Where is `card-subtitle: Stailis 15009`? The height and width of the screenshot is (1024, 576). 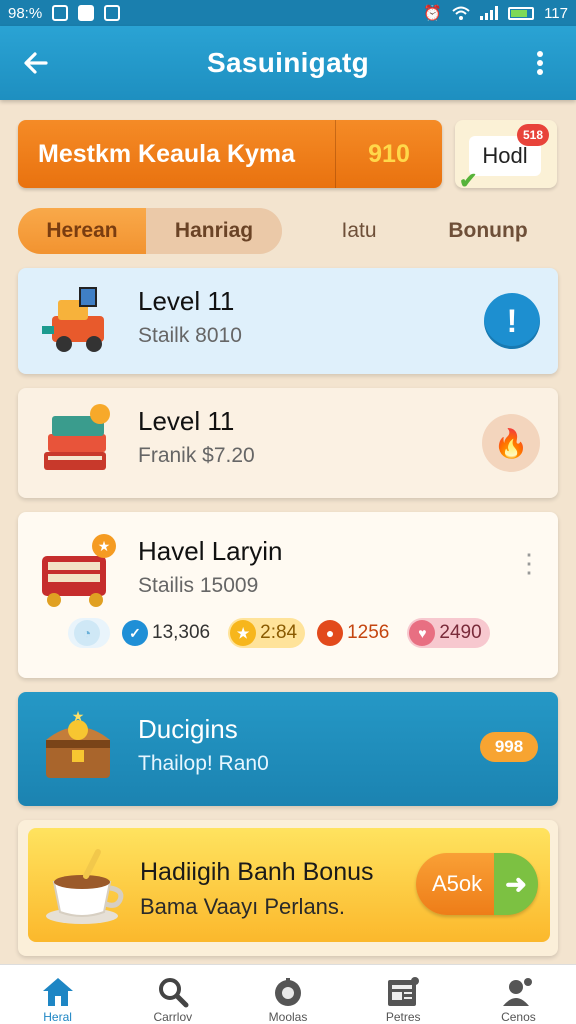
card-subtitle: Stailis 15009 is located at coordinates (198, 585).